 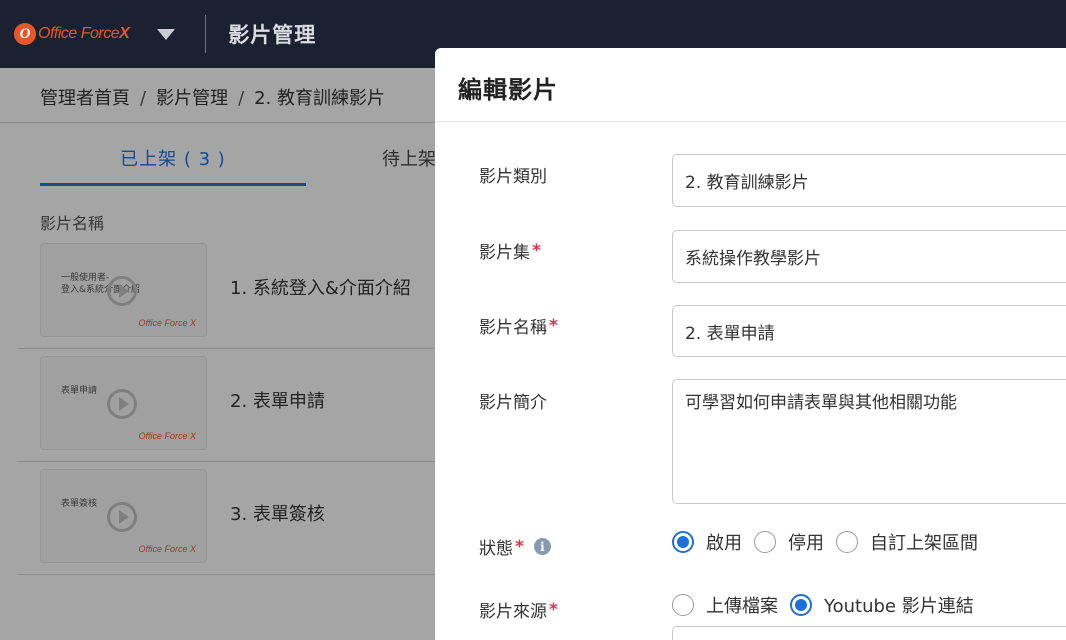 I want to click on source-radio-upload, so click(x=683, y=605).